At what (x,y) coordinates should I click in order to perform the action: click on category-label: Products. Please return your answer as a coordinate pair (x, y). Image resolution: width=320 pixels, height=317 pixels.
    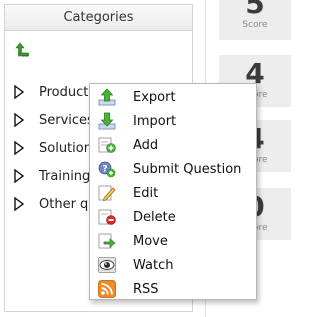
    Looking at the image, I should click on (67, 92).